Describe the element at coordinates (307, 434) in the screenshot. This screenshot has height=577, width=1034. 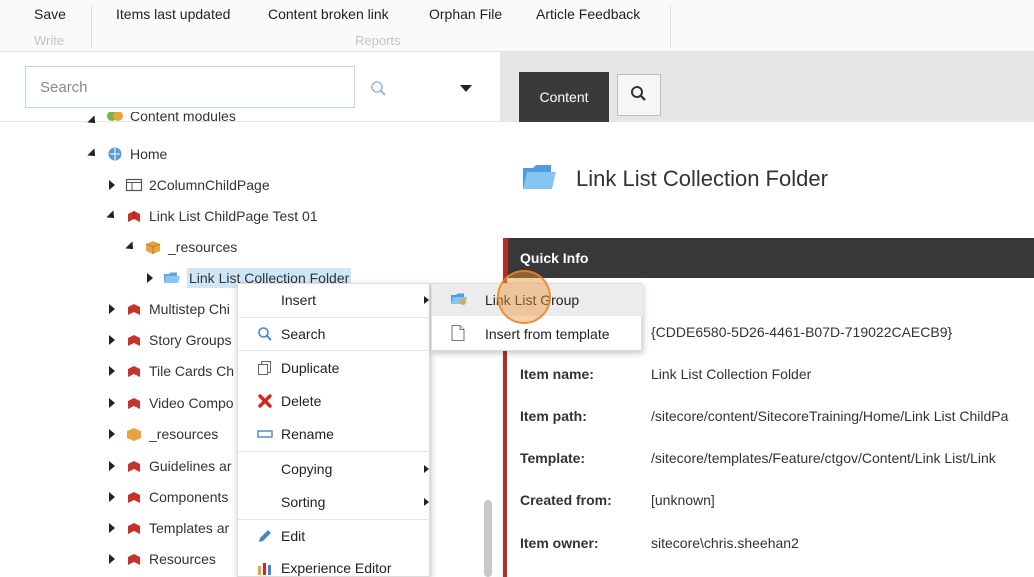
I see `menu-item-label: Rename` at that location.